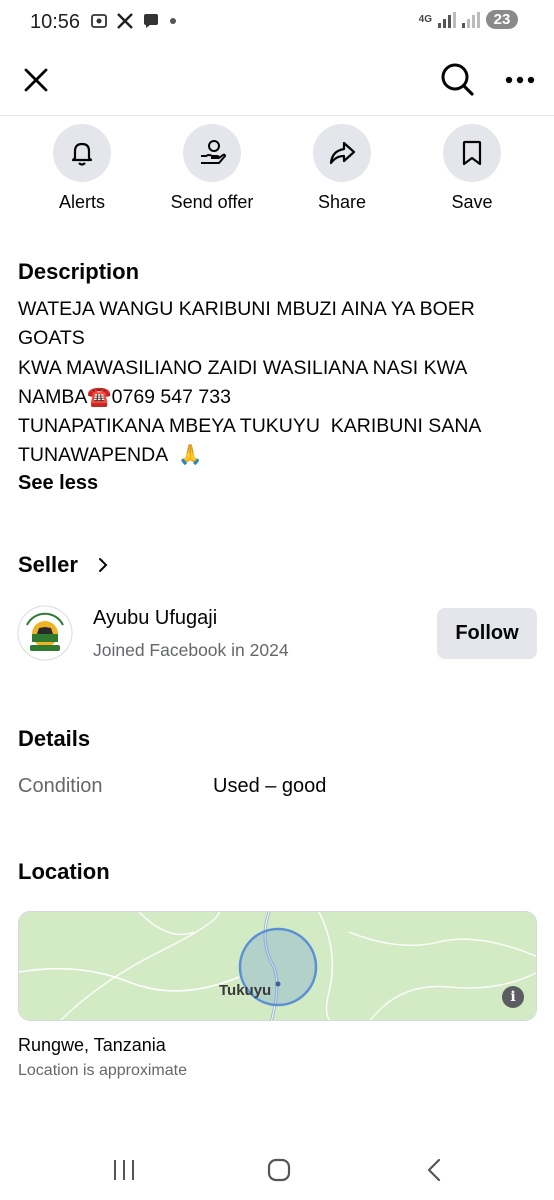 The image size is (554, 1200). What do you see at coordinates (125, 21) in the screenshot?
I see `x-app-icon` at bounding box center [125, 21].